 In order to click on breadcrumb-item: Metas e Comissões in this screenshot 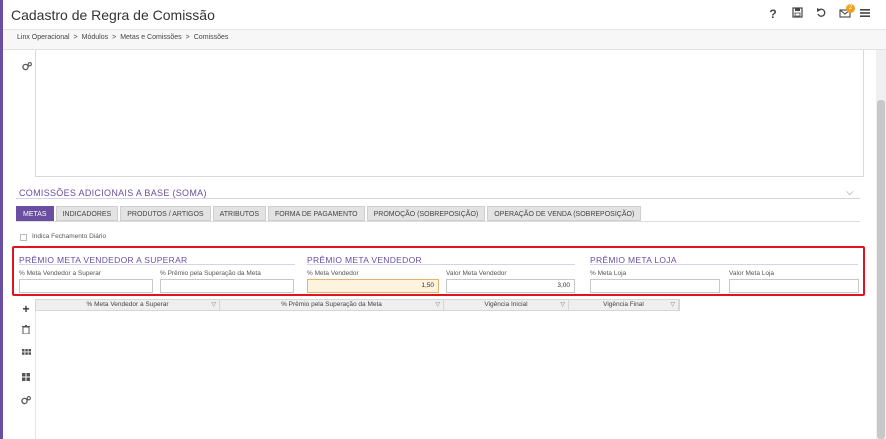, I will do `click(150, 37)`.